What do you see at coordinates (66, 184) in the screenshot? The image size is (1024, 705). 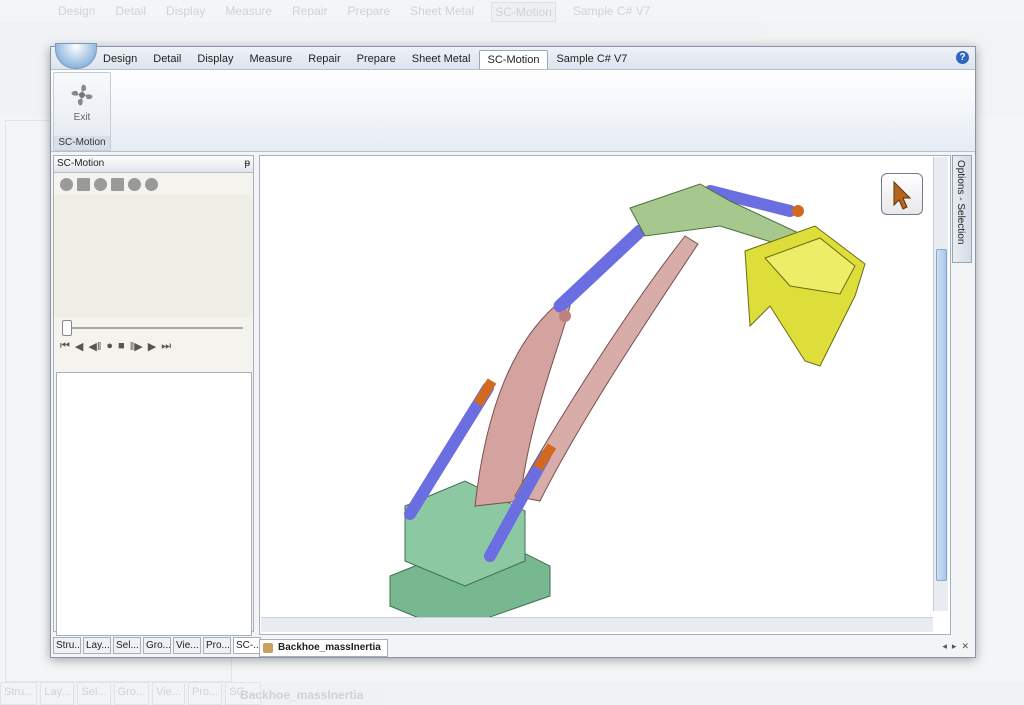 I see `gear-icon` at bounding box center [66, 184].